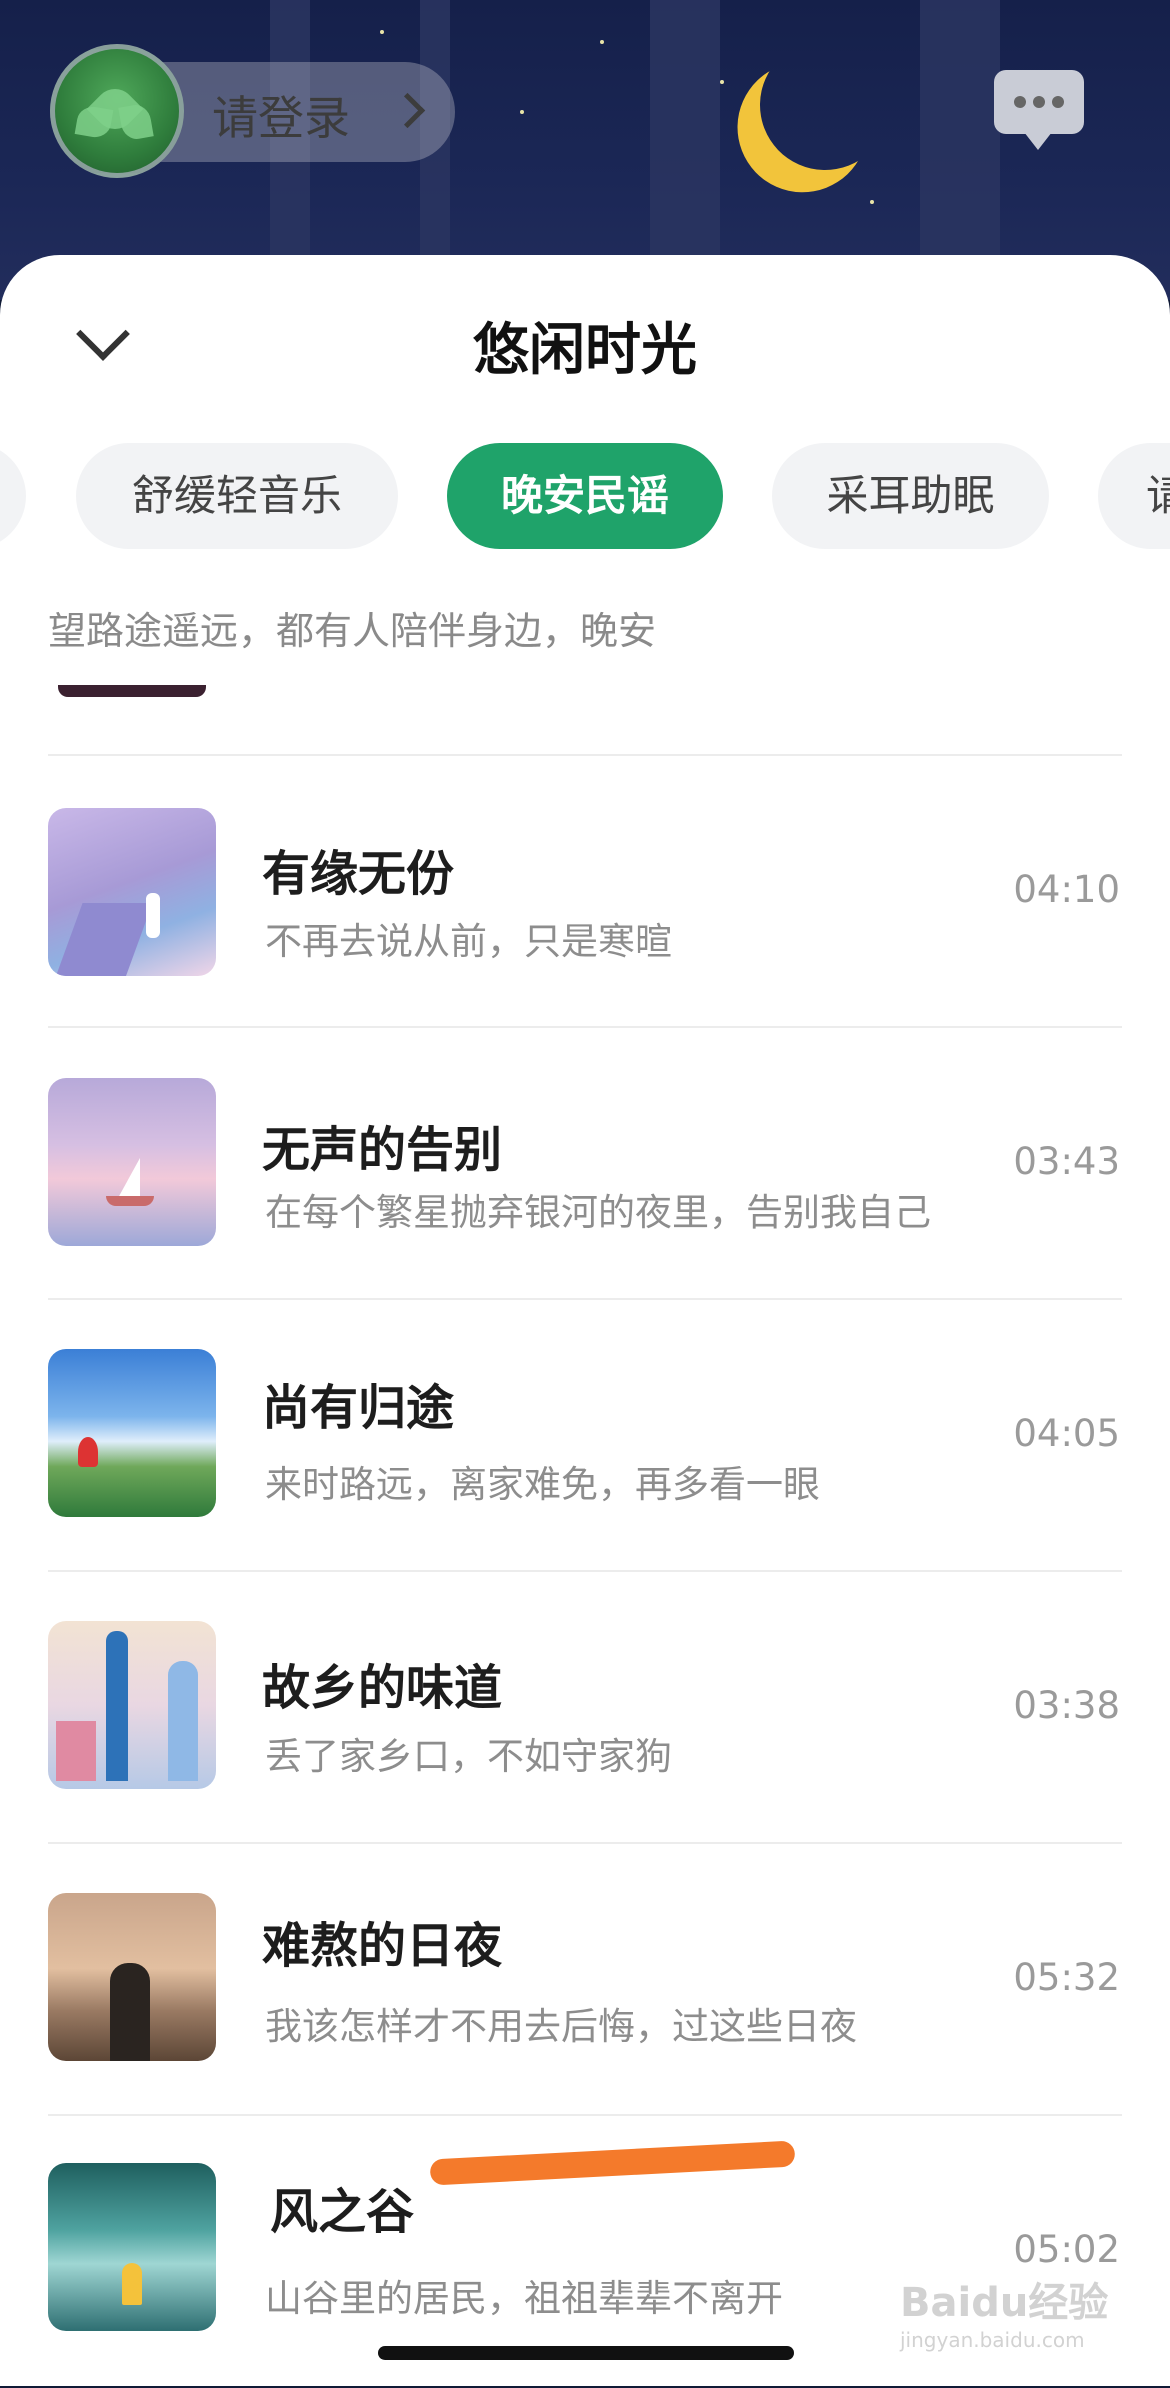 The height and width of the screenshot is (2388, 1170). Describe the element at coordinates (585, 1164) in the screenshot. I see `list-item: 无声的告别 在每个繁星抛弃银河的夜里，告别我自己 03:43` at that location.